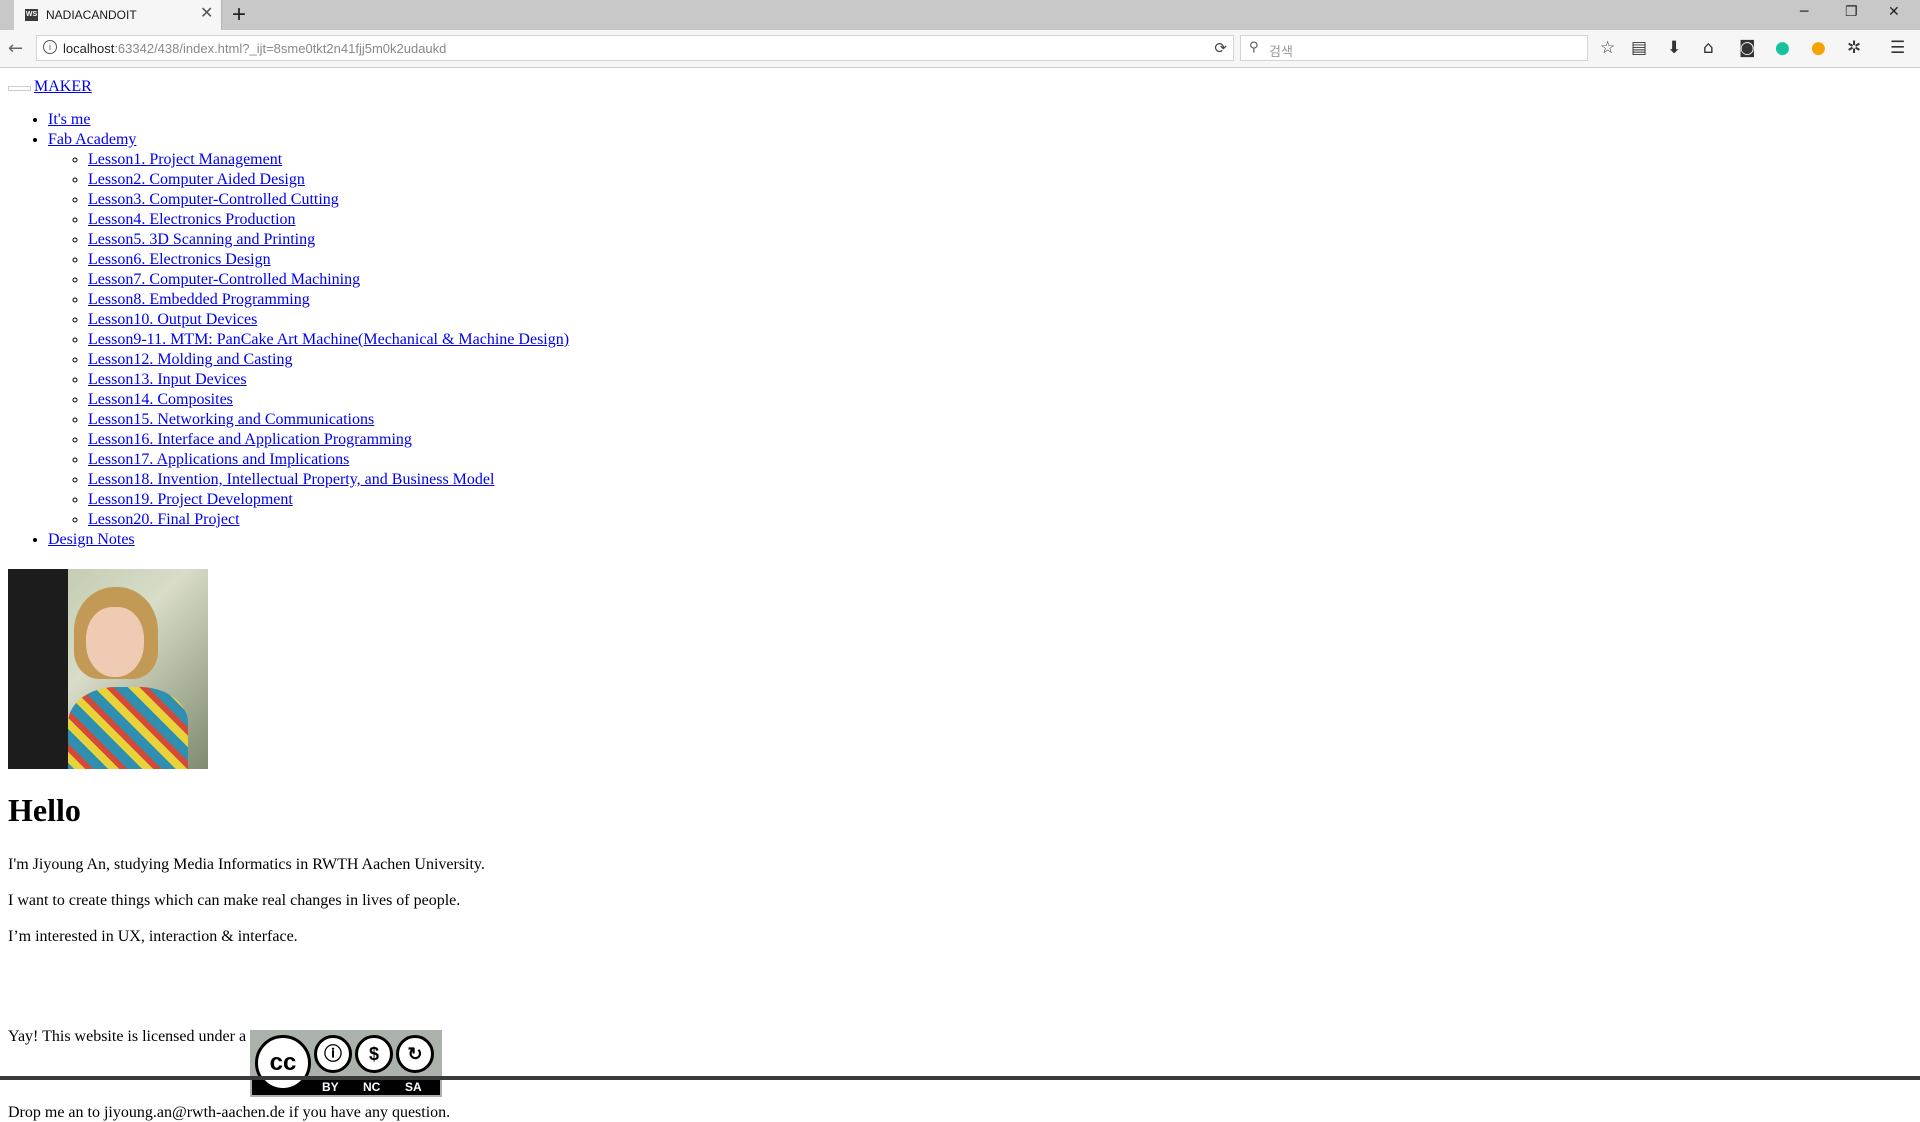  I want to click on sharealike-icon: ↻, so click(415, 1054).